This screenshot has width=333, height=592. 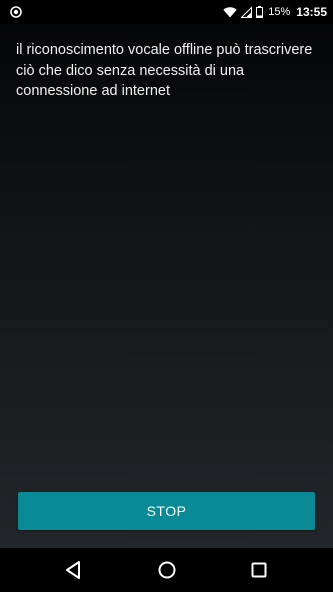 What do you see at coordinates (260, 12) in the screenshot?
I see `battery-icon` at bounding box center [260, 12].